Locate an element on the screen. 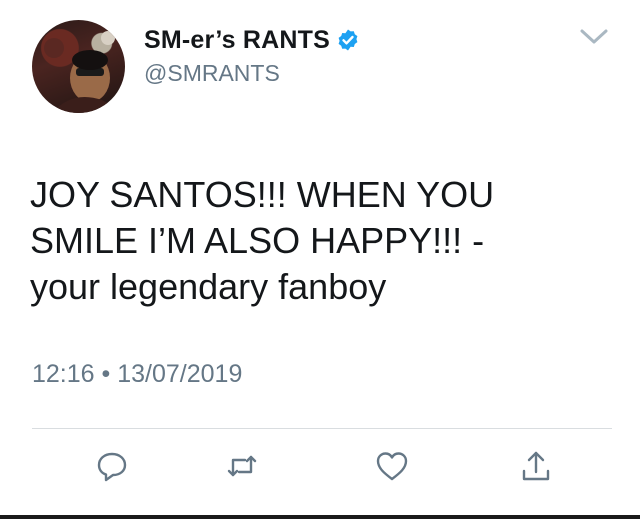 The height and width of the screenshot is (519, 640). reply-icon is located at coordinates (112, 467).